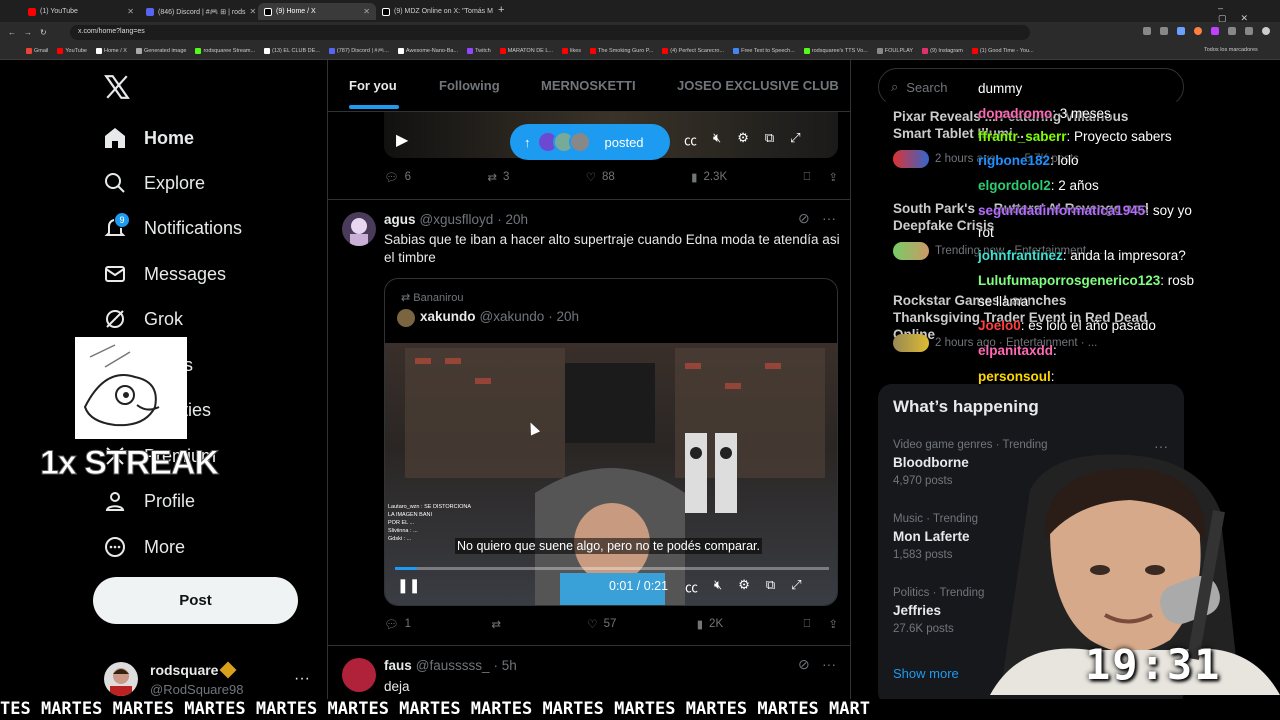  Describe the element at coordinates (195, 600) in the screenshot. I see `post-button: Post` at that location.